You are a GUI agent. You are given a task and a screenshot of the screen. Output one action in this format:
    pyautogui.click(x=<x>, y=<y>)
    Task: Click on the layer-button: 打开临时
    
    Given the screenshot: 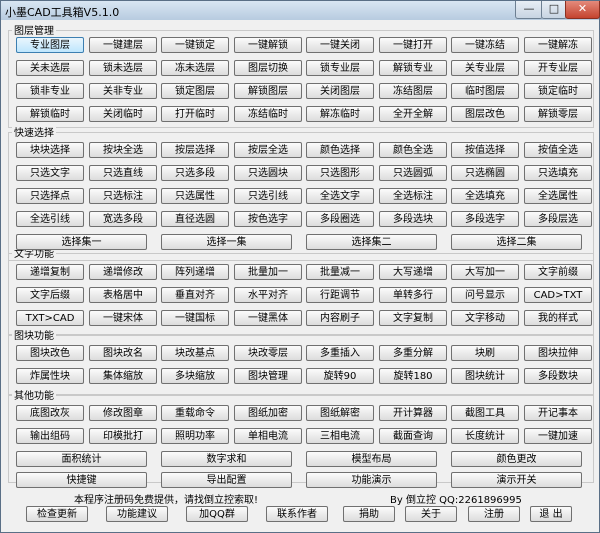 What is the action you would take?
    pyautogui.click(x=195, y=114)
    